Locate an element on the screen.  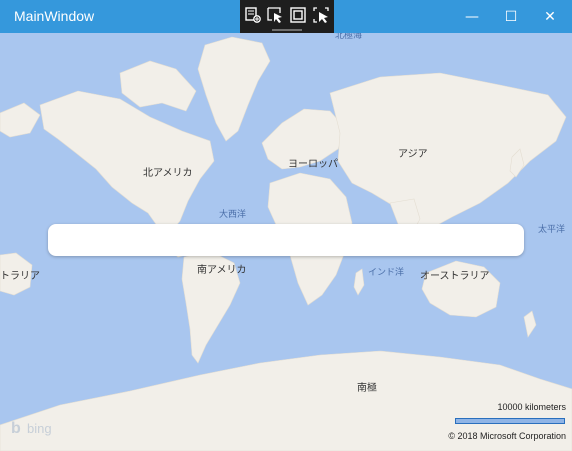
scale-bar is located at coordinates (510, 421).